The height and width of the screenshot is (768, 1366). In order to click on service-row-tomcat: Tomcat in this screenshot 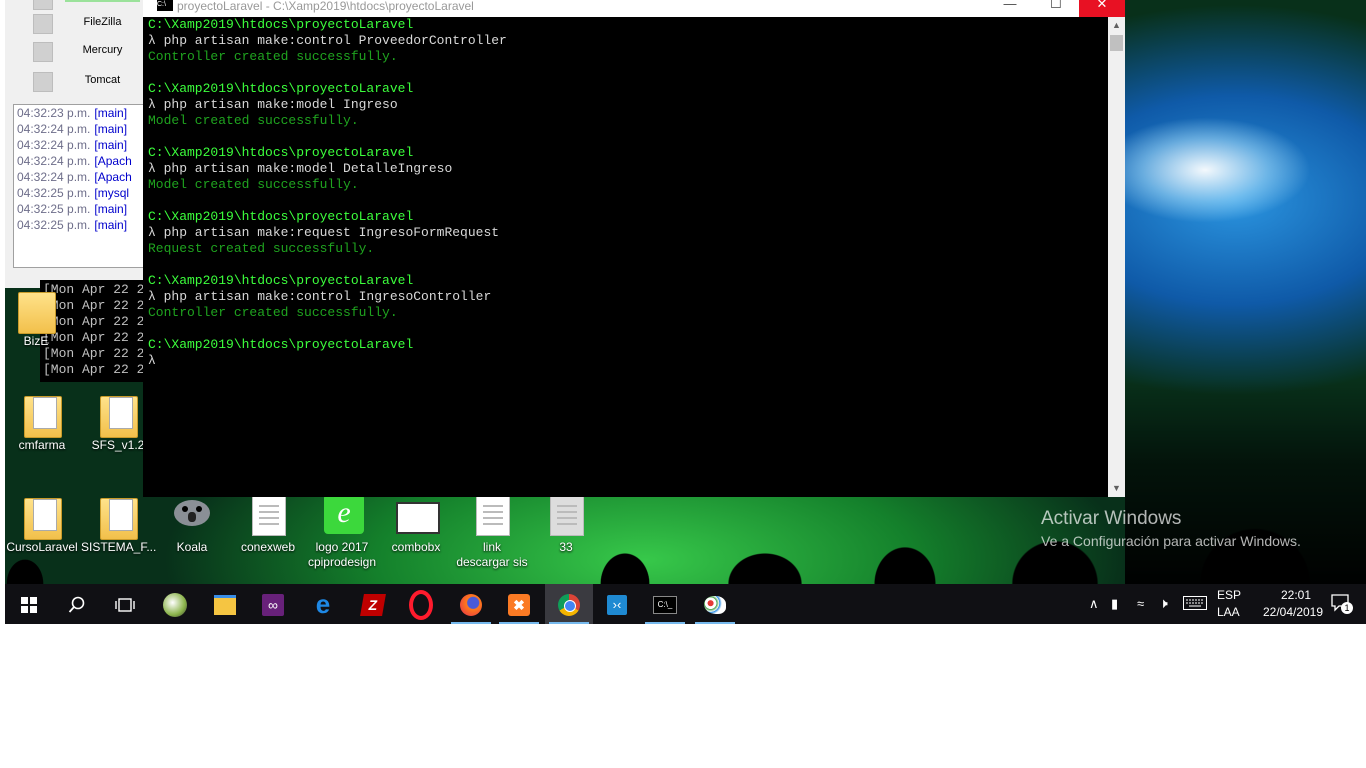, I will do `click(75, 82)`.